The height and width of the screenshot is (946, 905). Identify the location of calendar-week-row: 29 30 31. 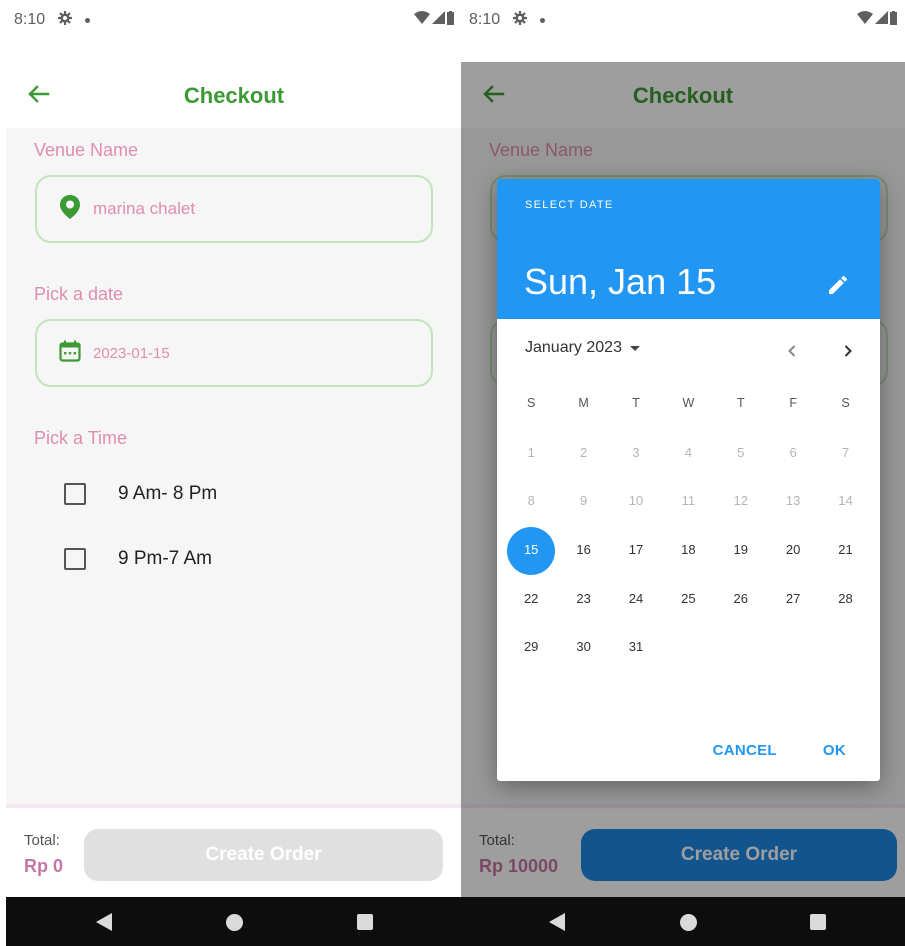
(688, 646).